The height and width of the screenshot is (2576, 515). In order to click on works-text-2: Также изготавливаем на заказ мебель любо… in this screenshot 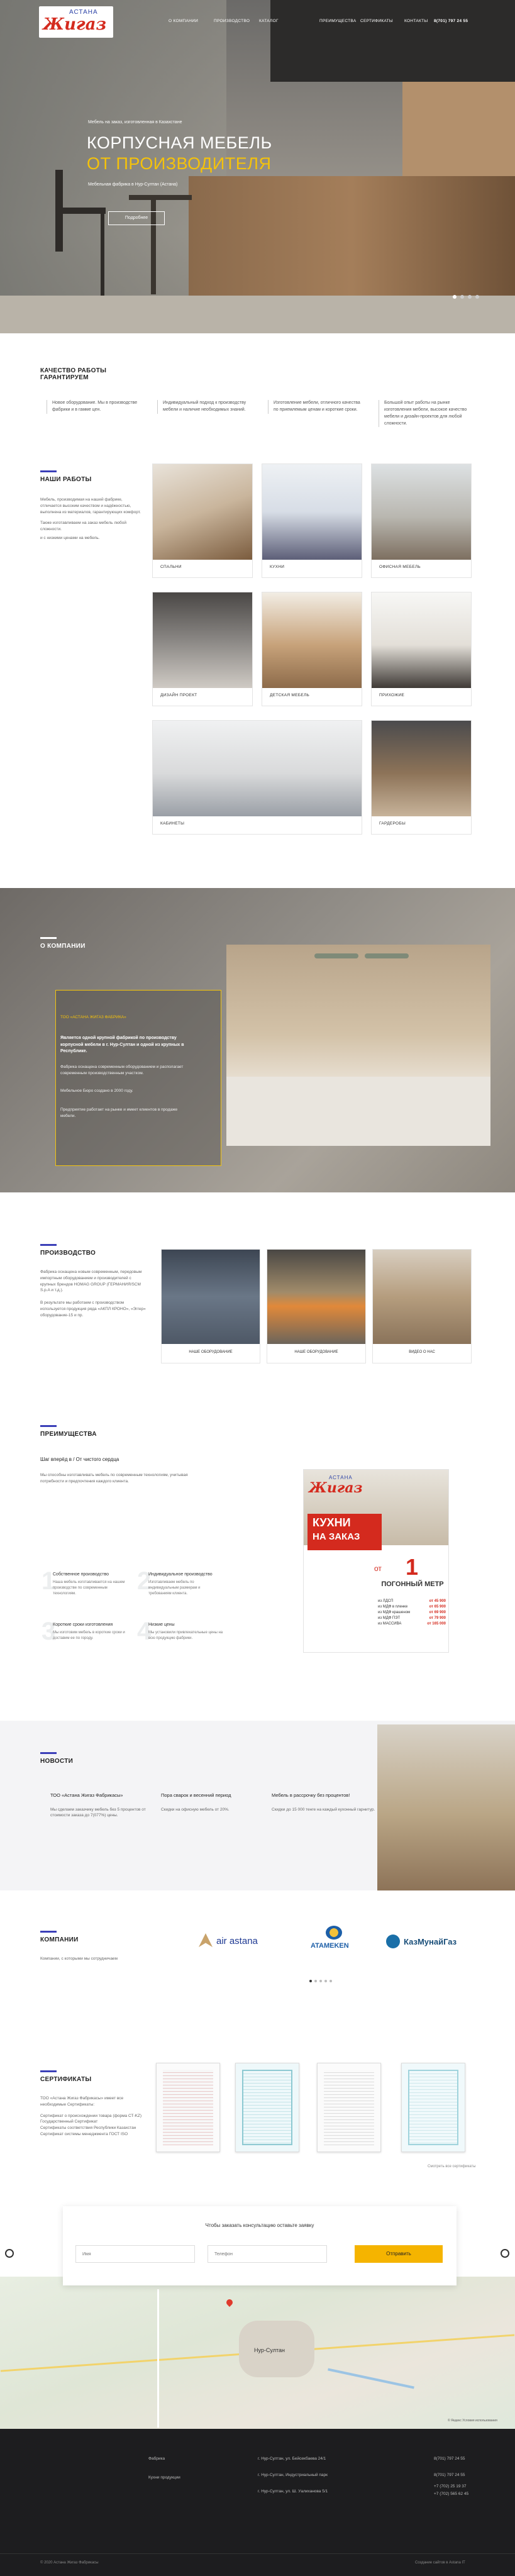, I will do `click(83, 526)`.